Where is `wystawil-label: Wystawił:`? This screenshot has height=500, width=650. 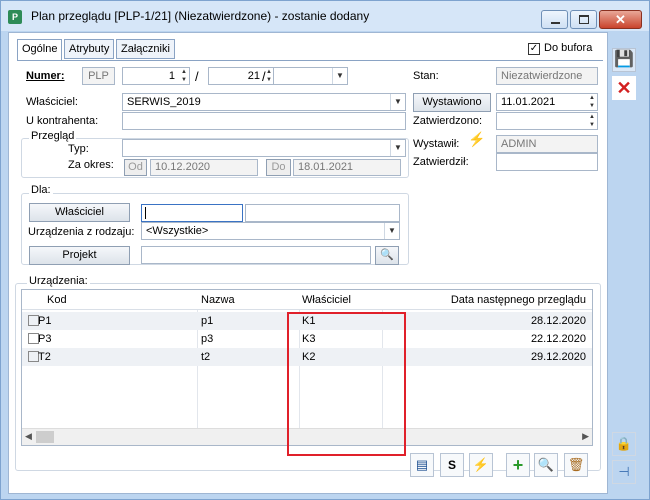 wystawil-label: Wystawił: is located at coordinates (436, 144).